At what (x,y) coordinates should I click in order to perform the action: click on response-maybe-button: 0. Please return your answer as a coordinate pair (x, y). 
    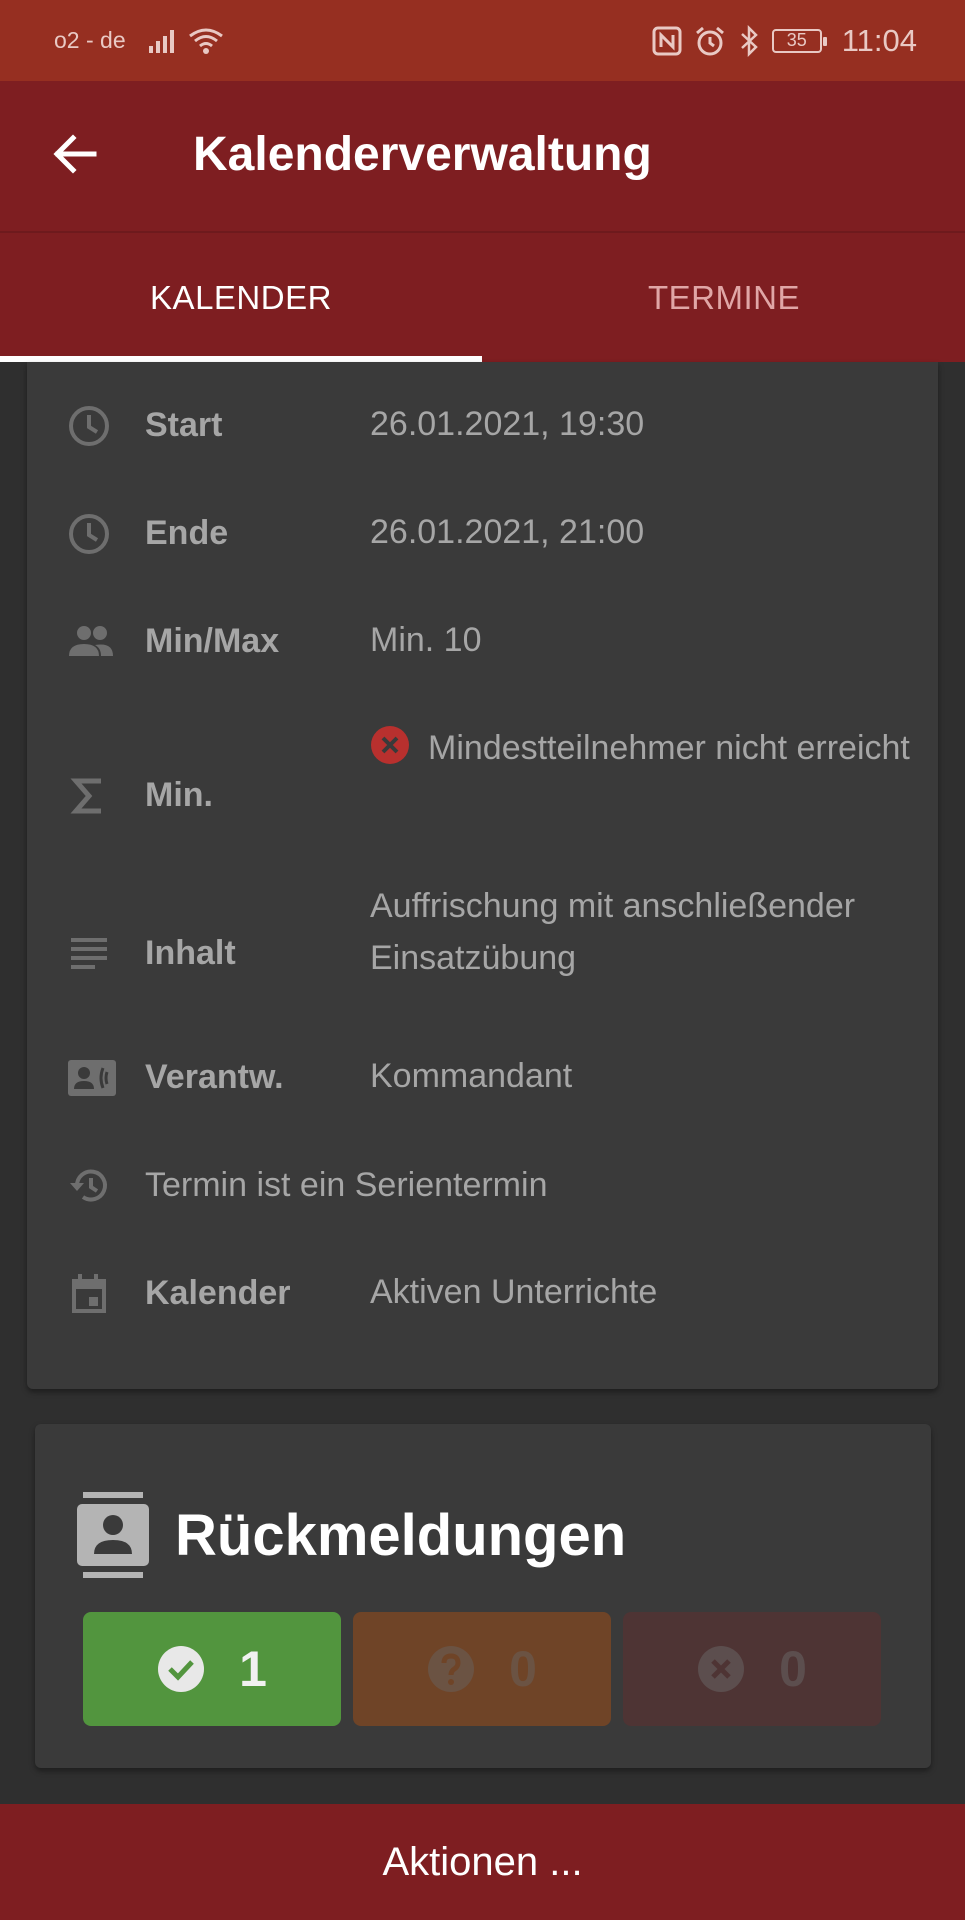
    Looking at the image, I should click on (482, 1669).